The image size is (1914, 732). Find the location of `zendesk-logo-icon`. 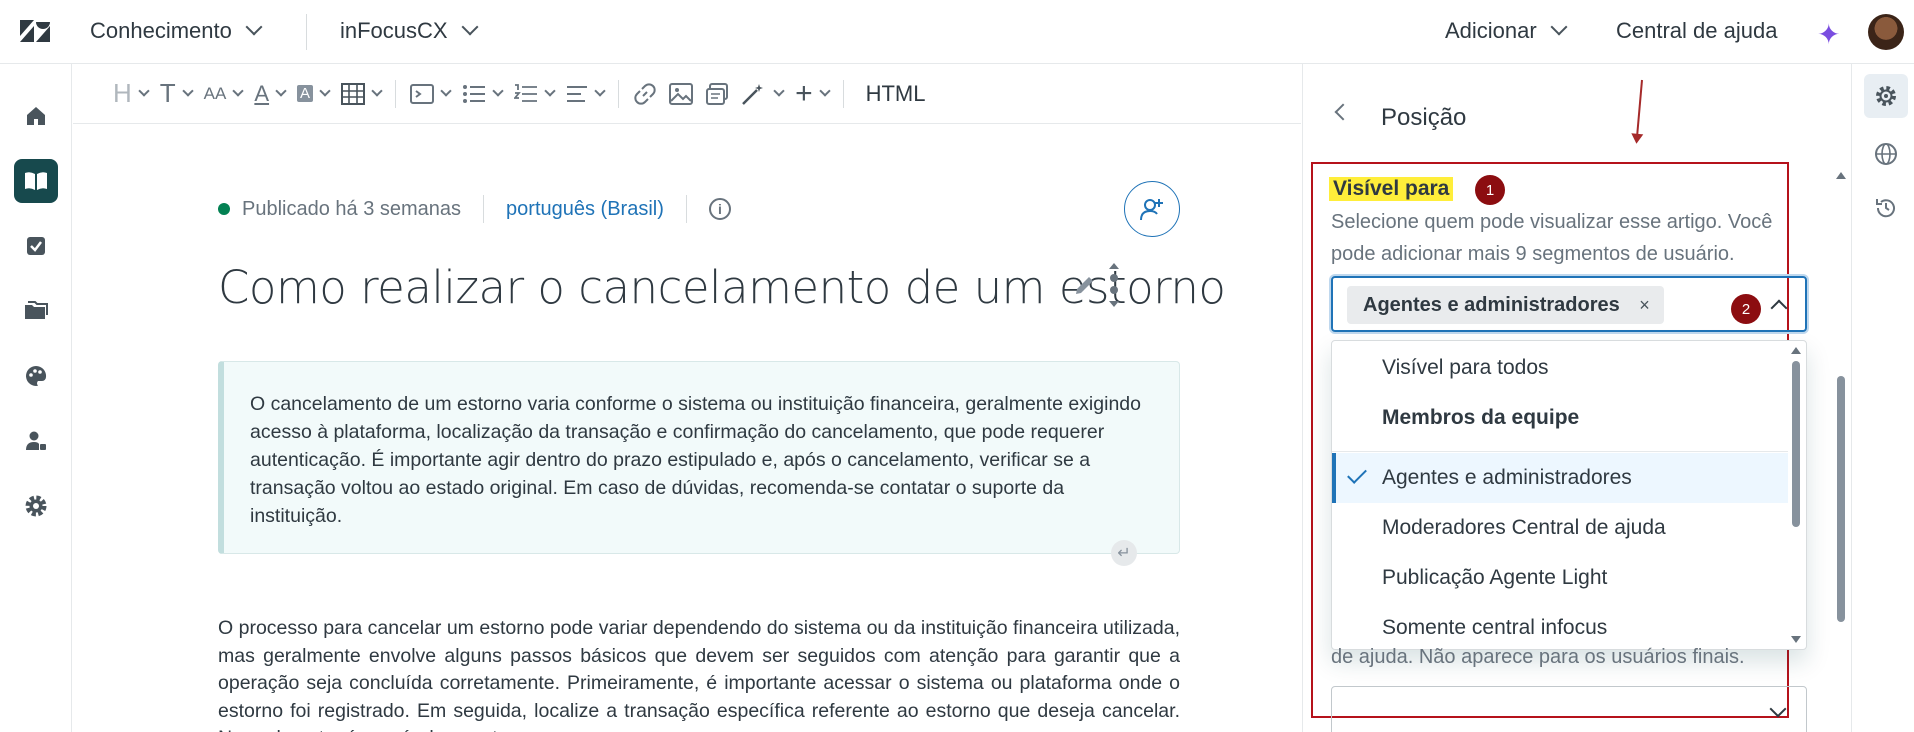

zendesk-logo-icon is located at coordinates (35, 32).